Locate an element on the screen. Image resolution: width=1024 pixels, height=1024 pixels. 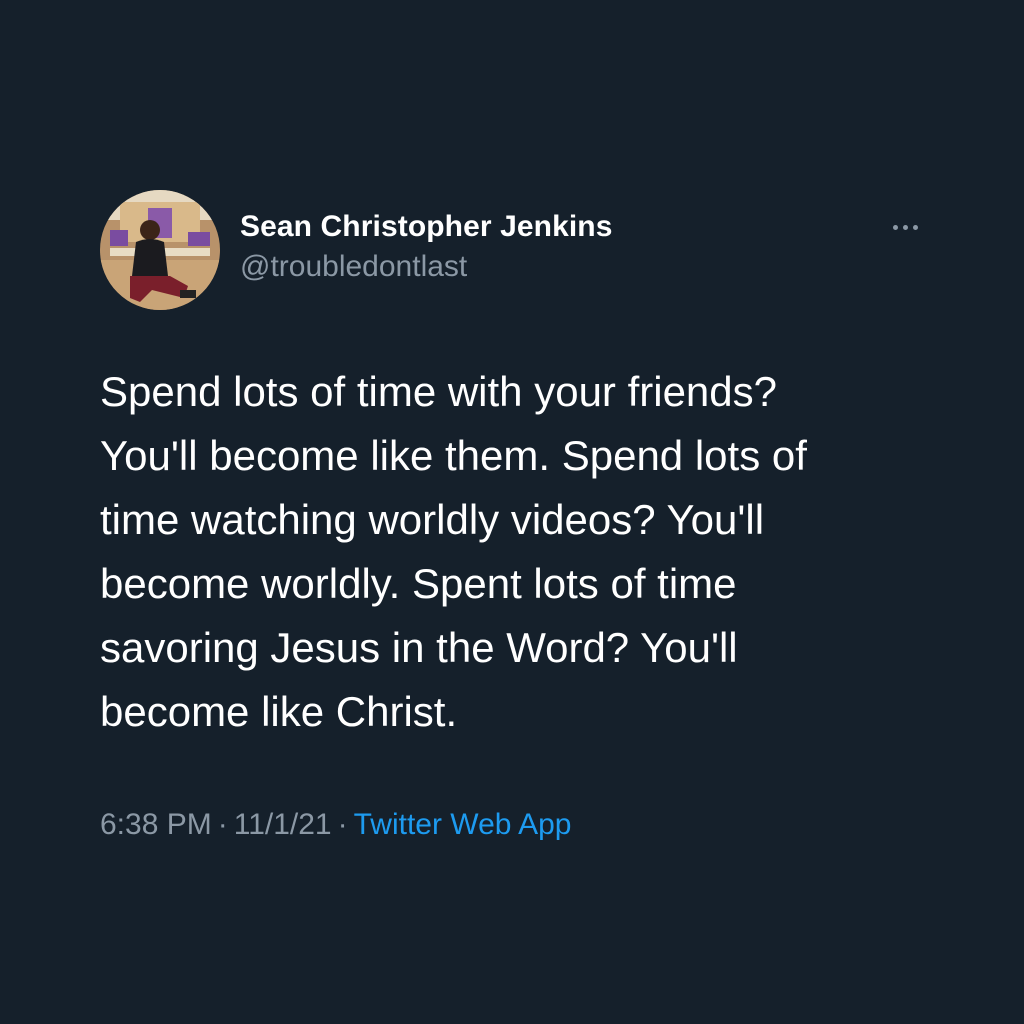
tweet-text-line: become worldly. Spent lots of time is located at coordinates (418, 583).